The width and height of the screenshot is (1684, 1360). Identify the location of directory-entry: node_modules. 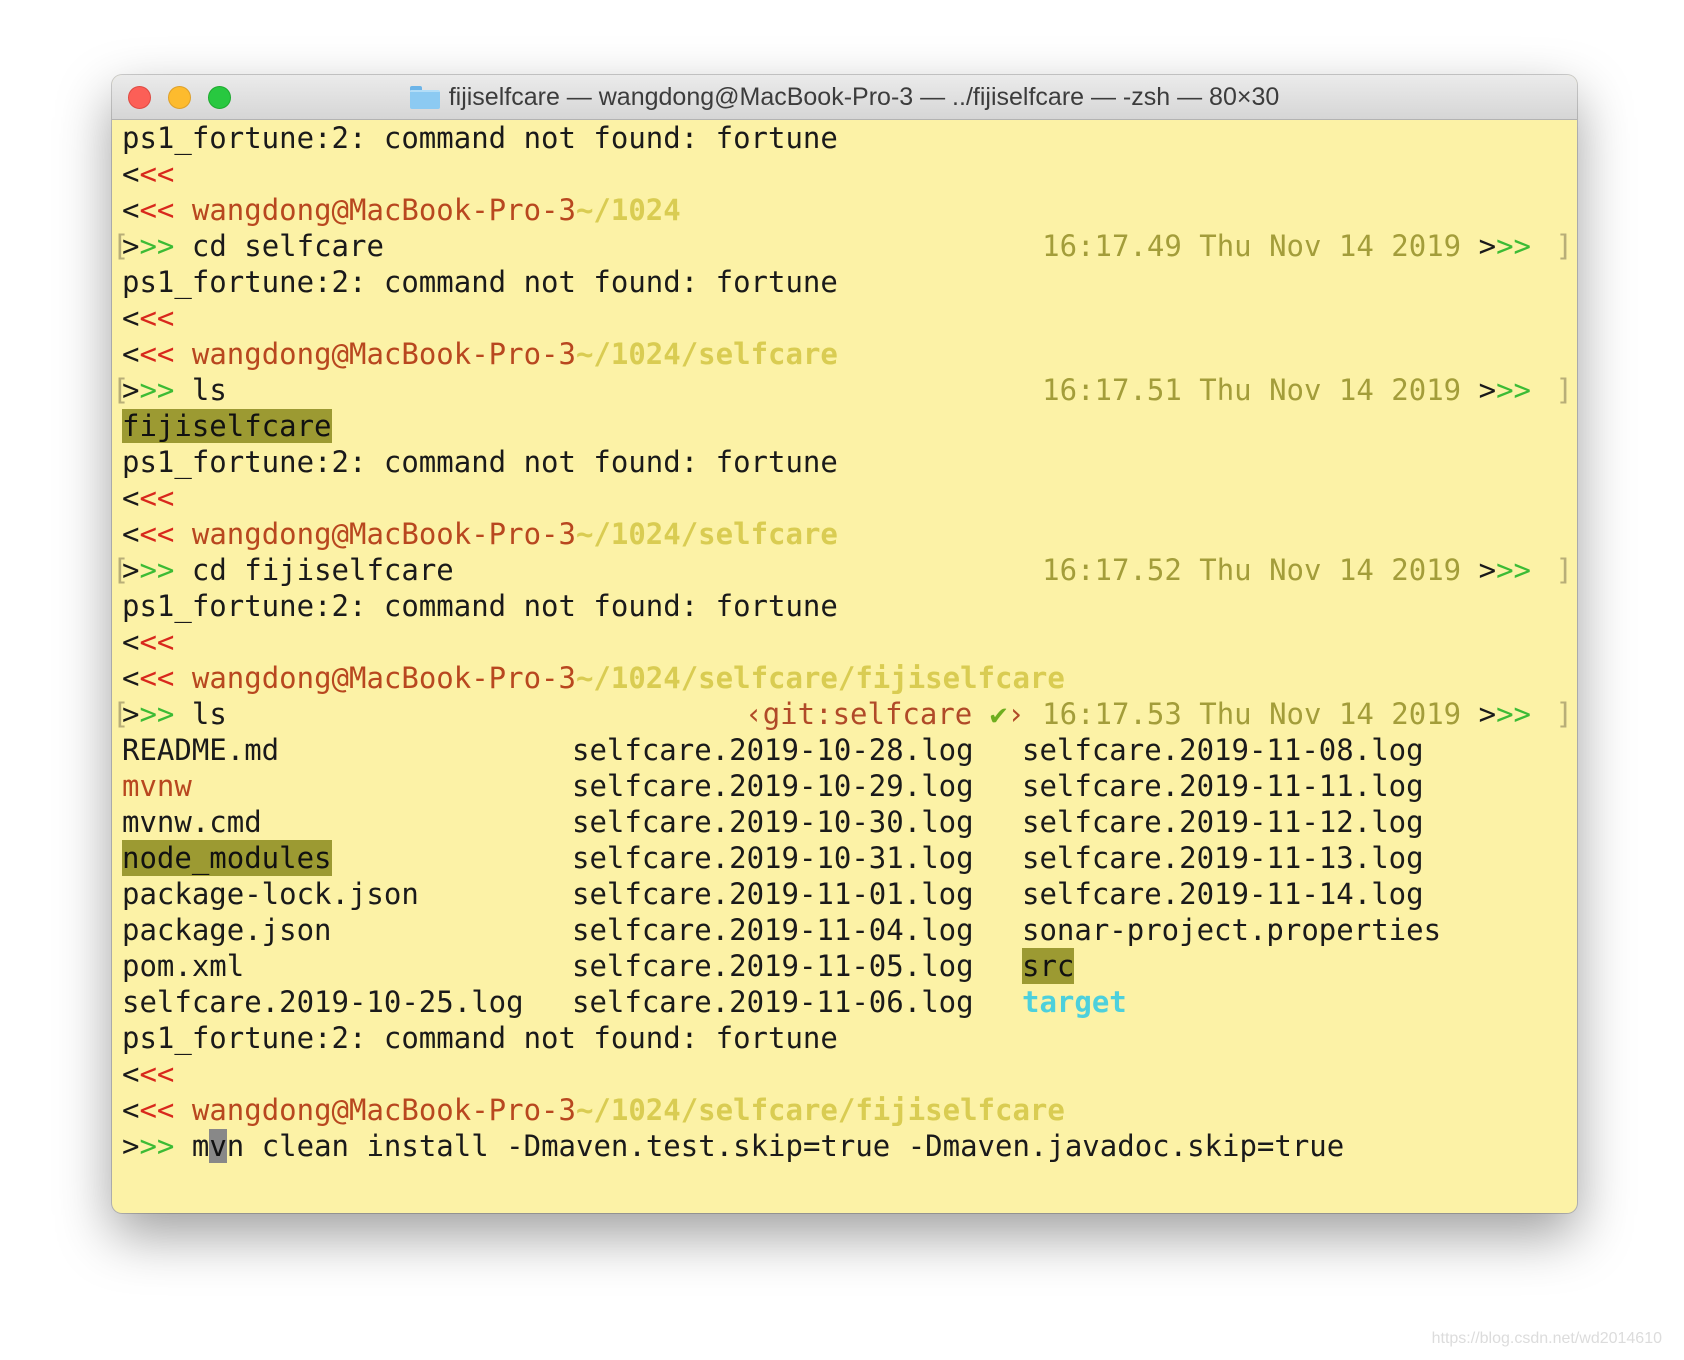
(227, 858).